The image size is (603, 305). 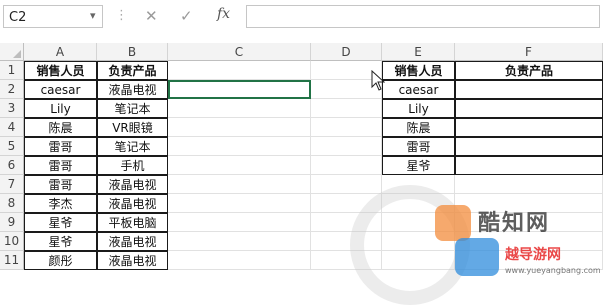 What do you see at coordinates (346, 127) in the screenshot?
I see `cell-d4` at bounding box center [346, 127].